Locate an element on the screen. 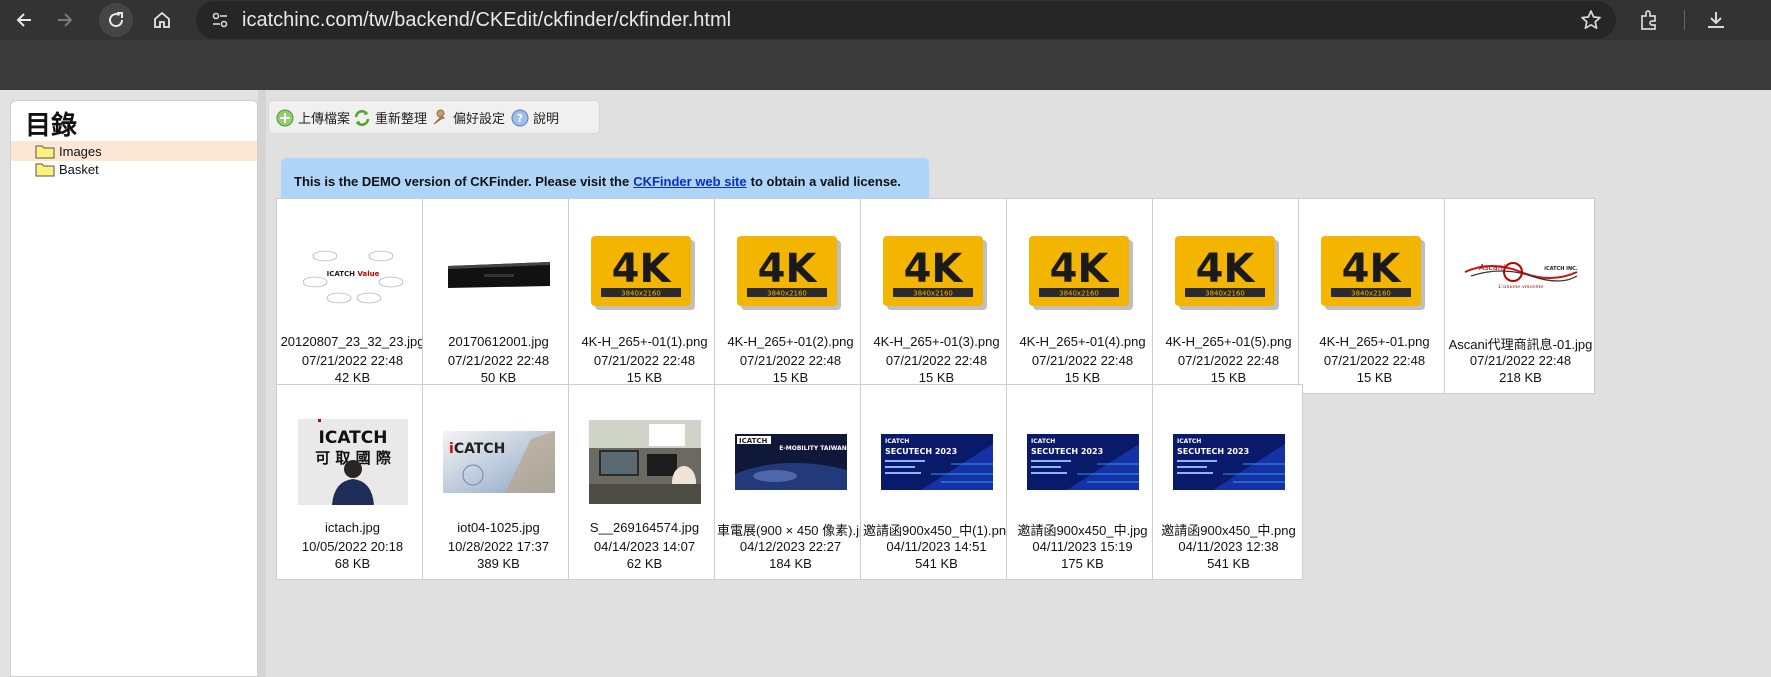 The image size is (1771, 677). file-tile: S__269164574.jpg 04/14/2023 14:07 62 KB is located at coordinates (643, 482).